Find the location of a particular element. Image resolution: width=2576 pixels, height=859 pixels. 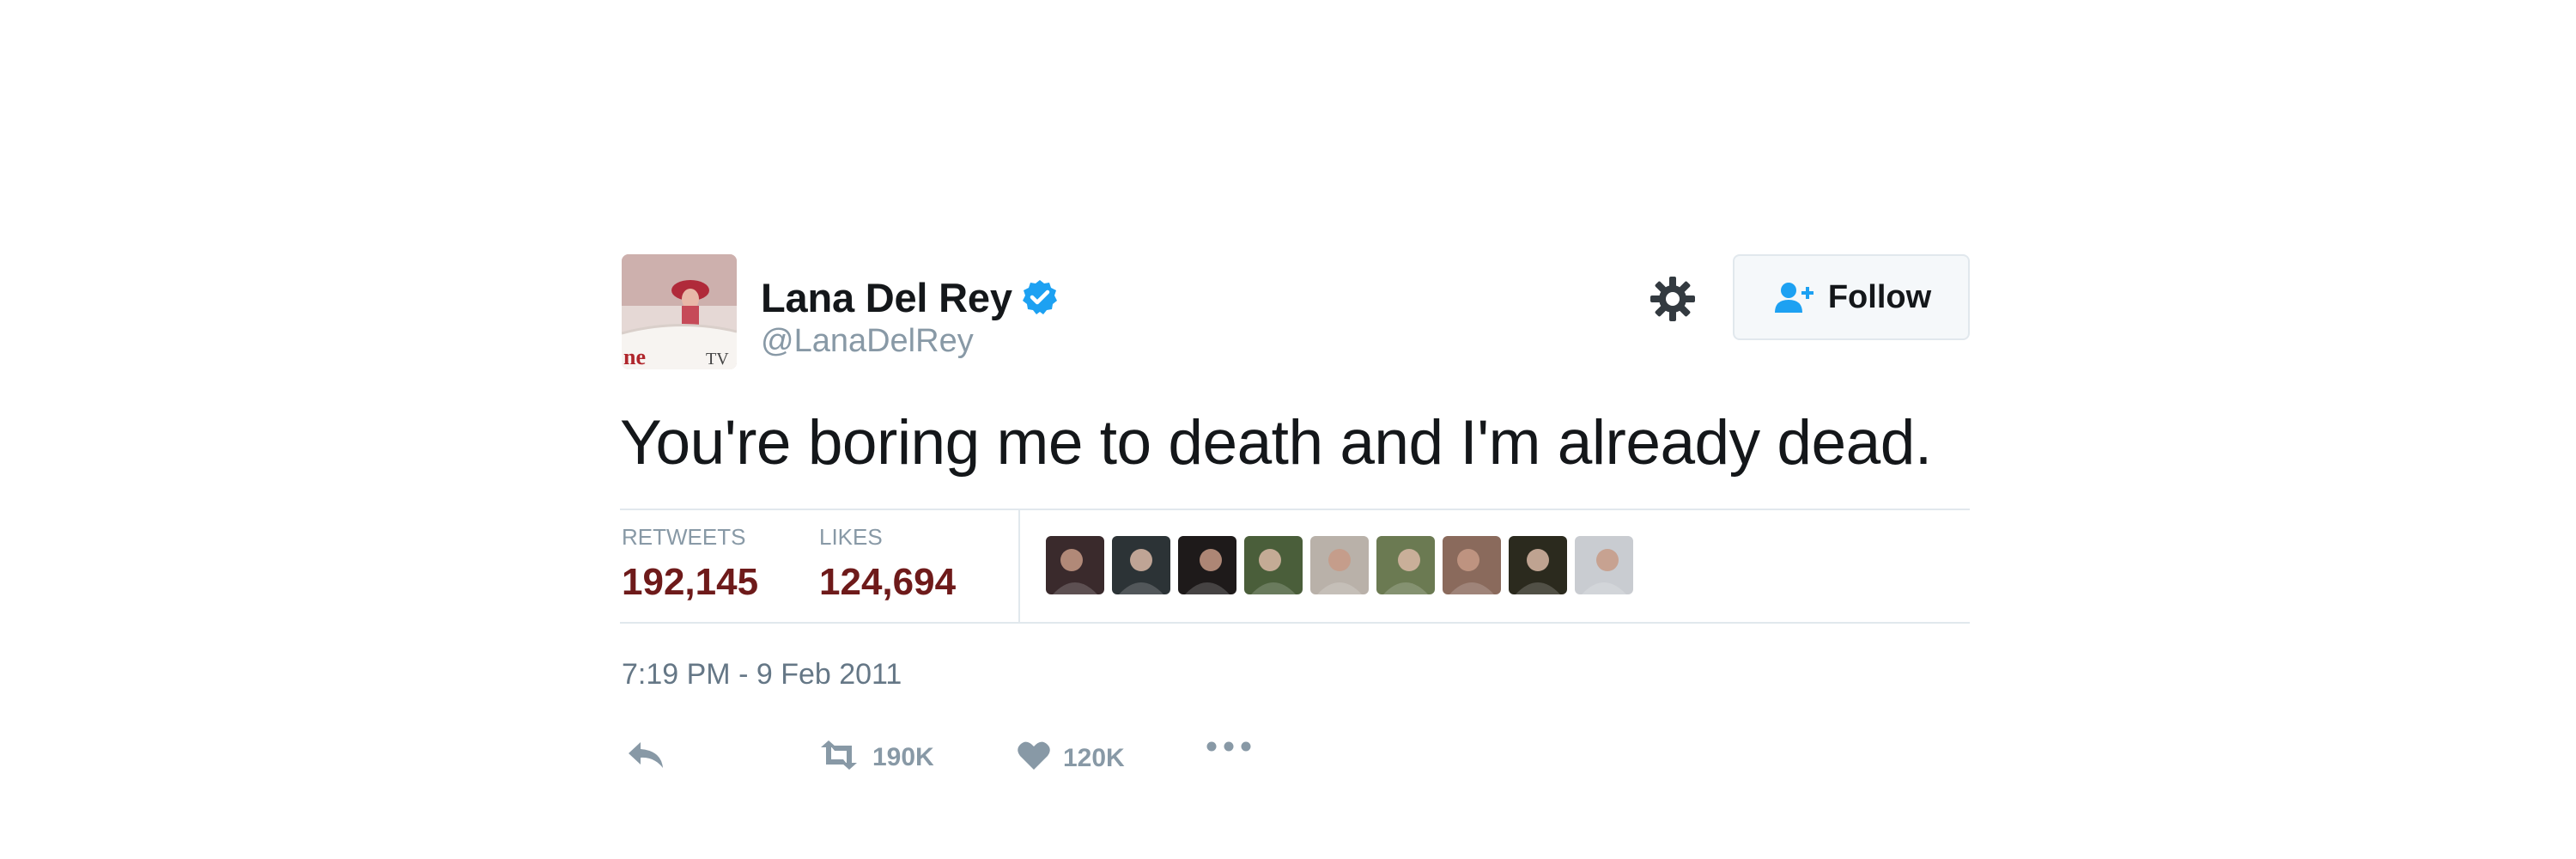

retweet-count: 190K is located at coordinates (903, 756).